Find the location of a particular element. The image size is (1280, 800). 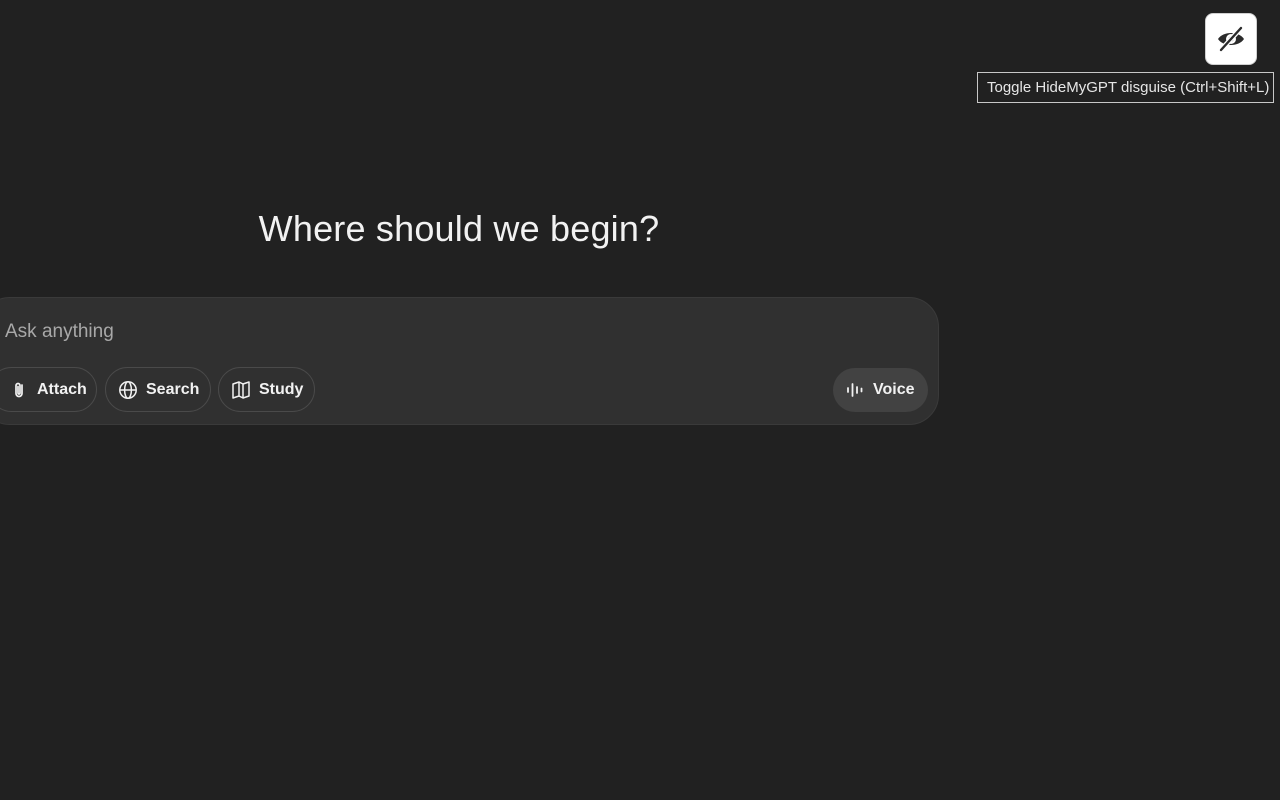

toggle-tooltip: Toggle HideMyGPT disguise (Ctrl+Shift+L) is located at coordinates (1126, 87).